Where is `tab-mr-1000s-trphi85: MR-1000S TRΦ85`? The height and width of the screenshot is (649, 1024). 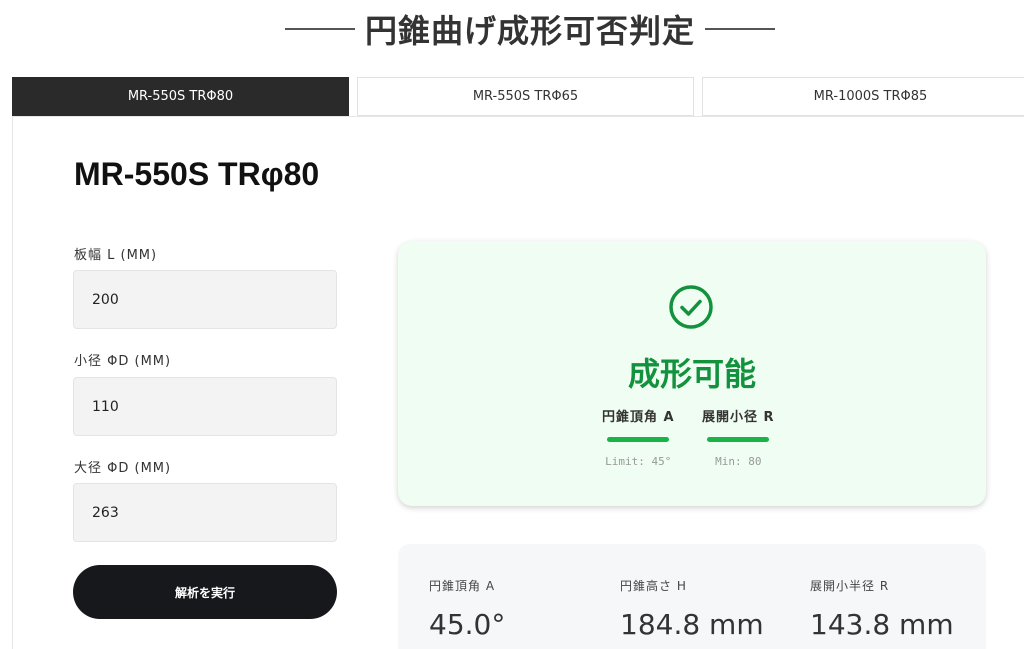 tab-mr-1000s-trphi85: MR-1000S TRΦ85 is located at coordinates (863, 96).